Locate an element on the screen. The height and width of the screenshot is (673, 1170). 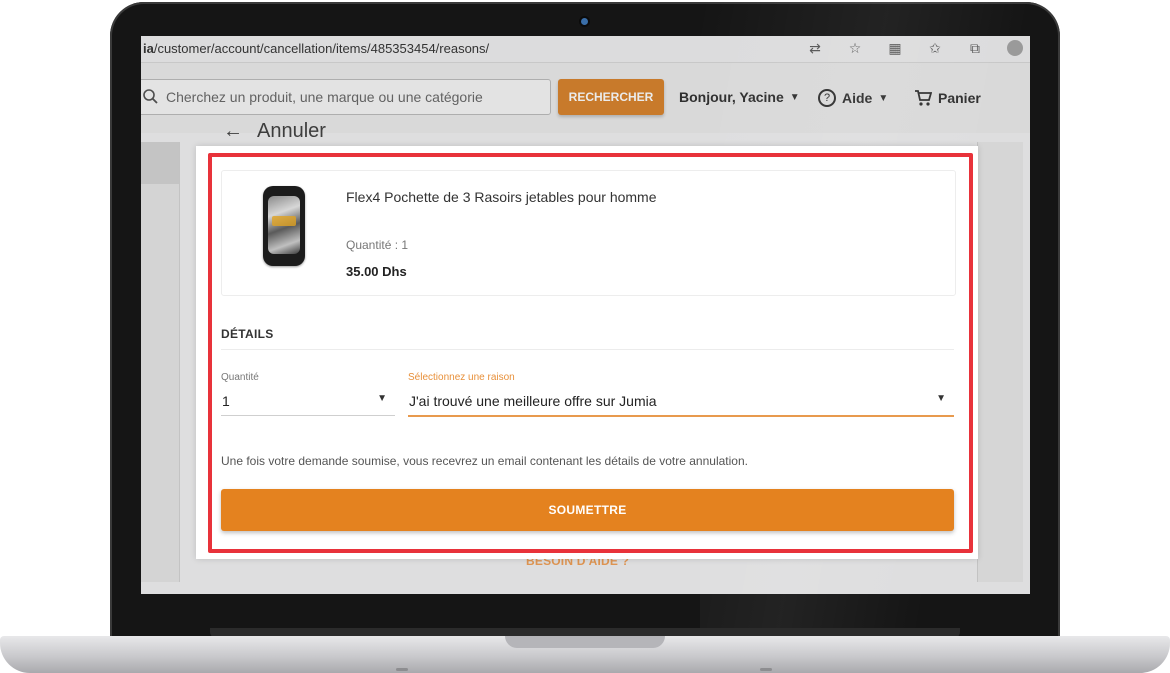
webcam is located at coordinates (584, 21).